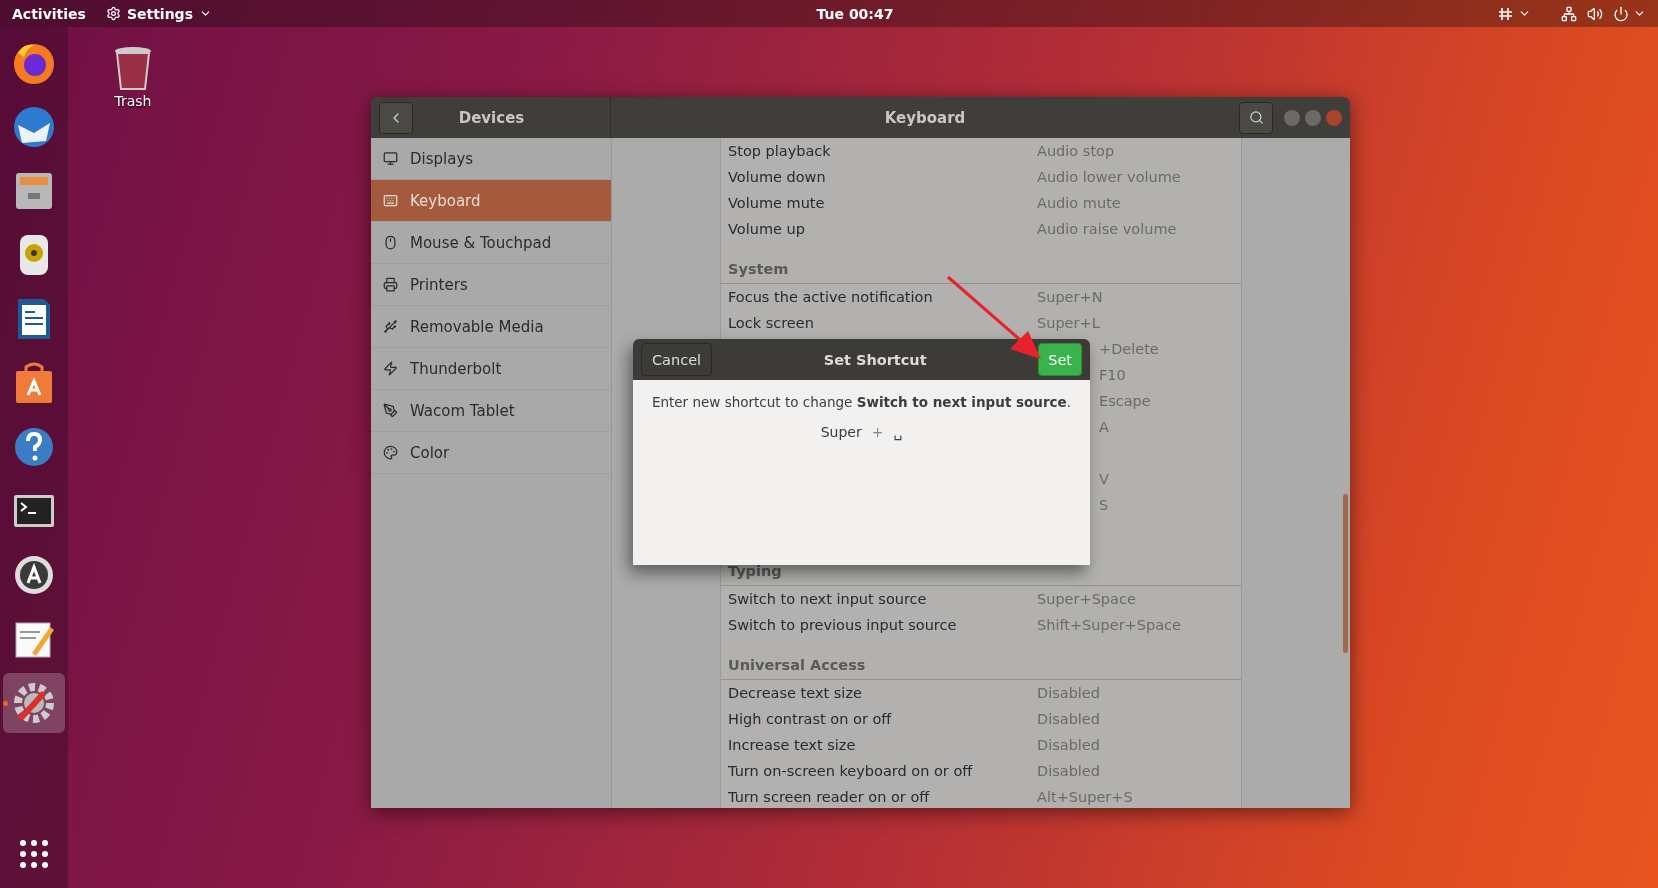 This screenshot has height=888, width=1658. What do you see at coordinates (1621, 13) in the screenshot?
I see `power-icon` at bounding box center [1621, 13].